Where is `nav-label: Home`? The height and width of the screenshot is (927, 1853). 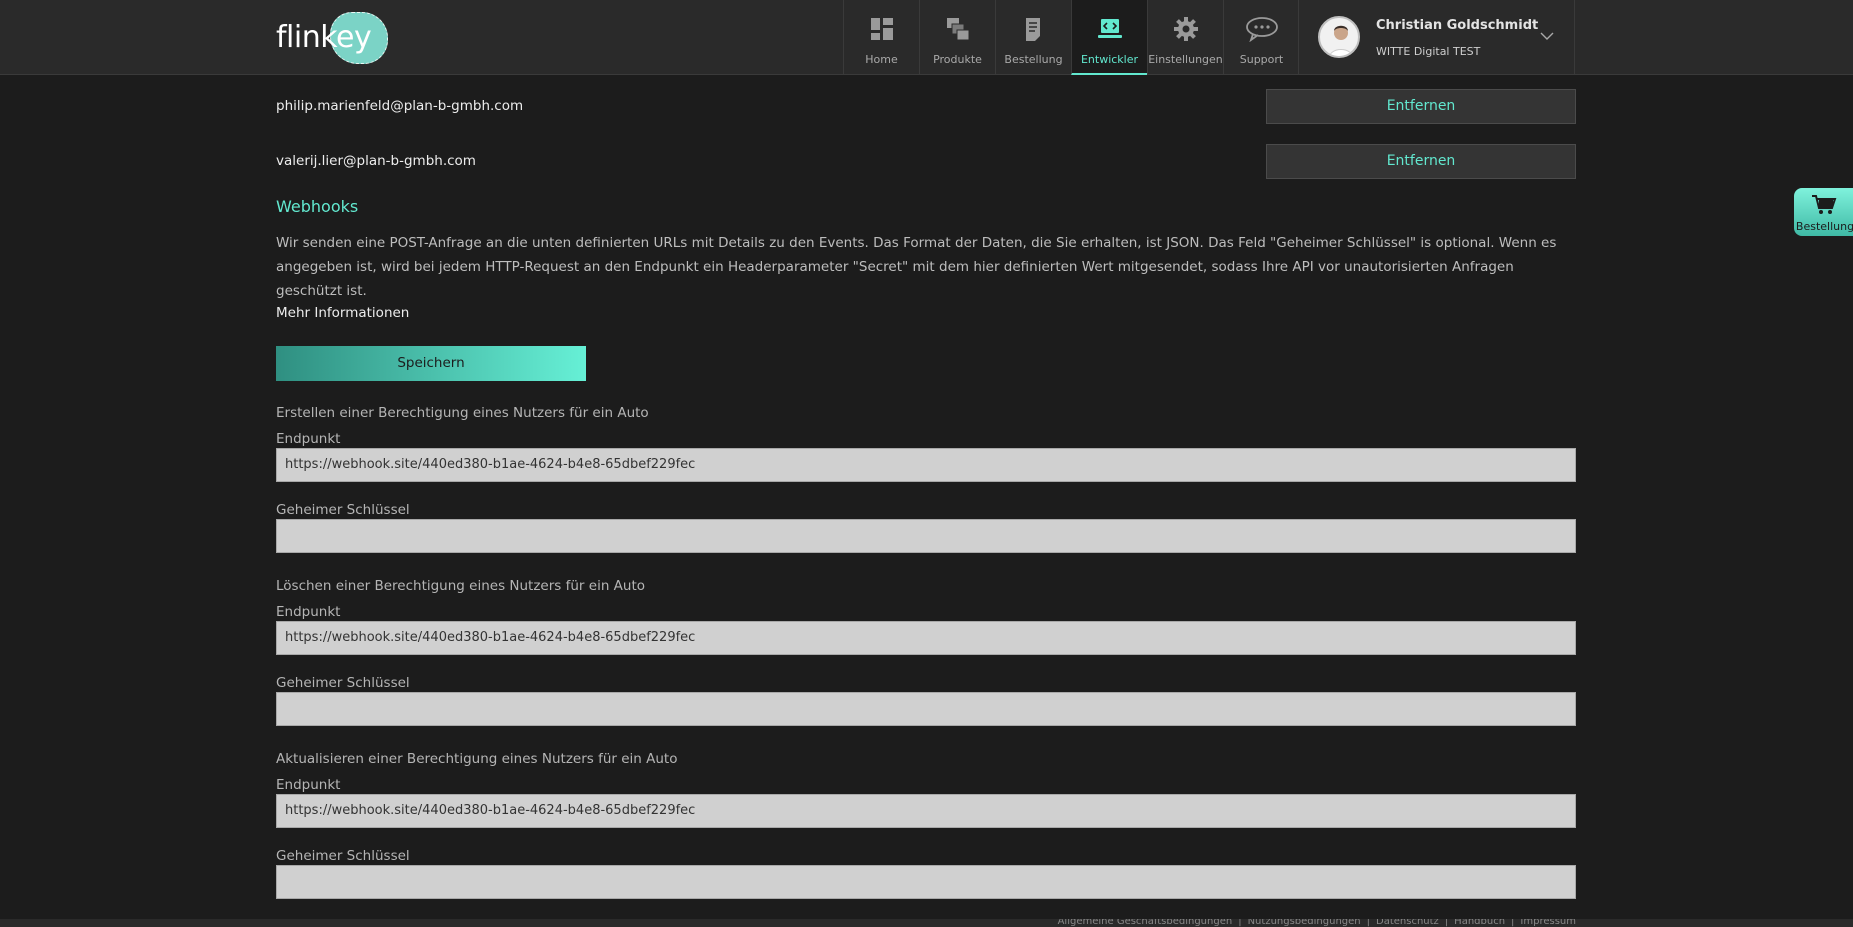
nav-label: Home is located at coordinates (881, 59).